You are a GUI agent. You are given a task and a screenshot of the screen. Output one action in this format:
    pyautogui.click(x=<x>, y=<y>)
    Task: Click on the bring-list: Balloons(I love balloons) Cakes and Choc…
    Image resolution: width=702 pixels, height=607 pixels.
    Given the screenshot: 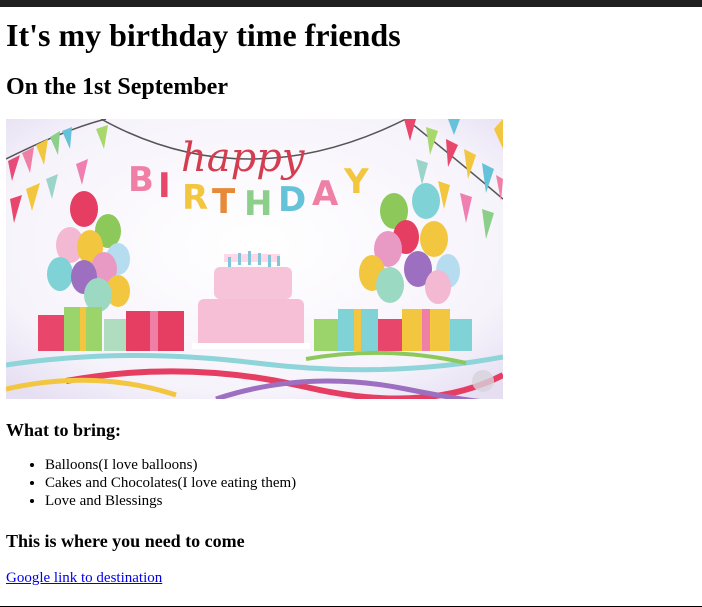 What is the action you would take?
    pyautogui.click(x=354, y=483)
    